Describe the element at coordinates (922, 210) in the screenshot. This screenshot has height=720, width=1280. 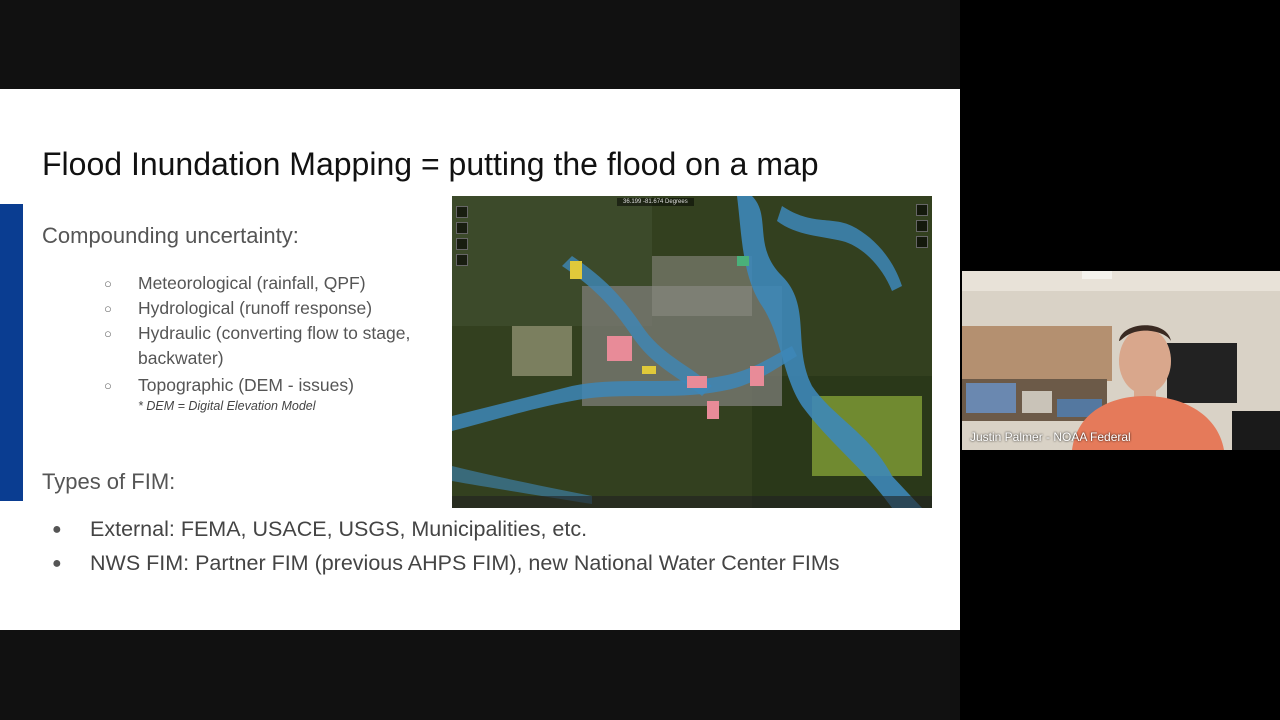
I see `map-layers-icon` at that location.